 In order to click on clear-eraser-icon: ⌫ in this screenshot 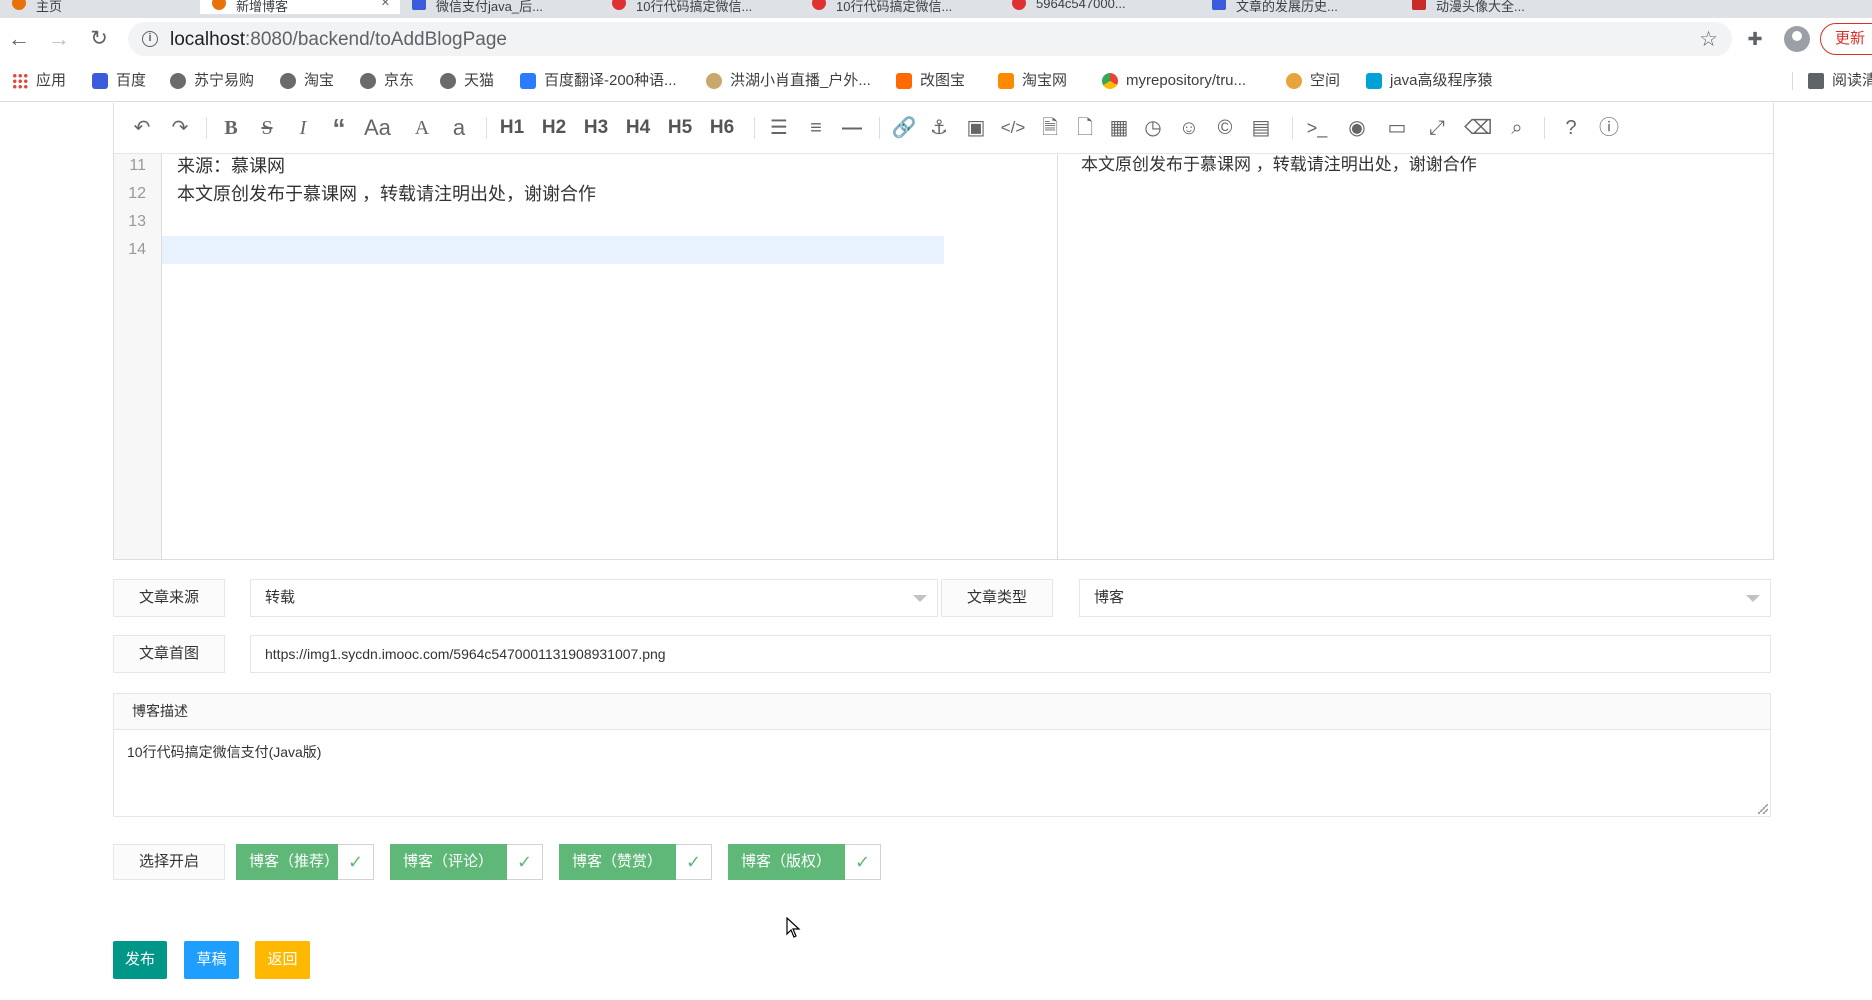, I will do `click(1478, 128)`.